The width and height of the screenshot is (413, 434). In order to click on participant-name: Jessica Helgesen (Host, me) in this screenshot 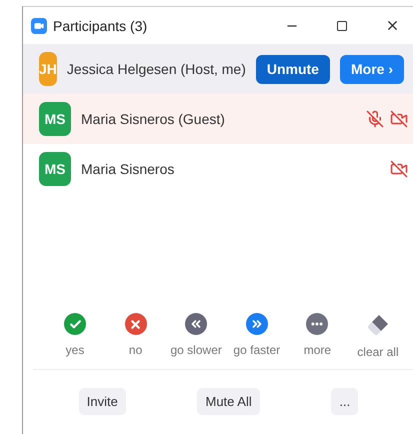, I will do `click(156, 69)`.